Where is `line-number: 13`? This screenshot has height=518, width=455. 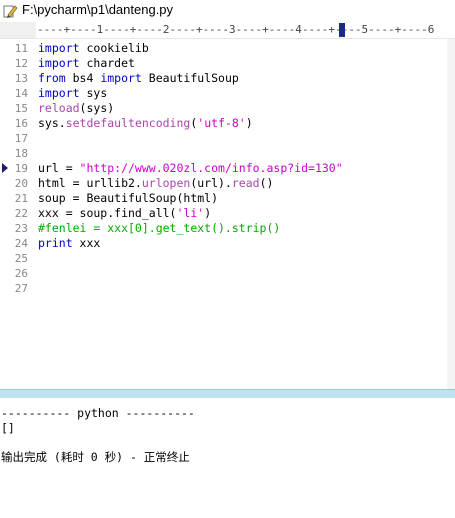 line-number: 13 is located at coordinates (21, 78).